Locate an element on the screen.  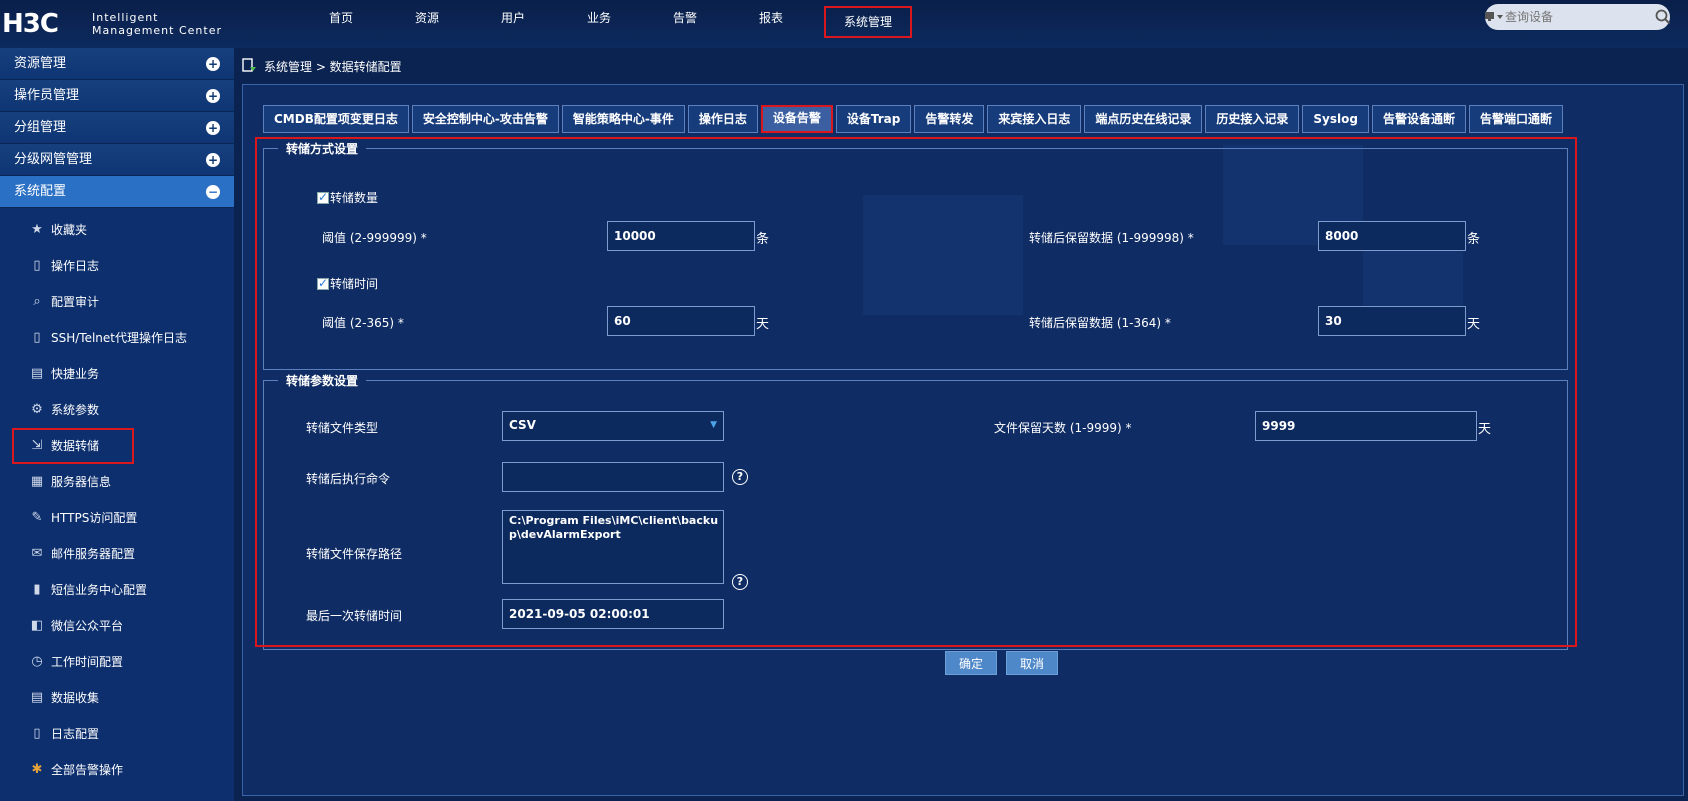
dump-icon: ⇲ is located at coordinates (37, 445).